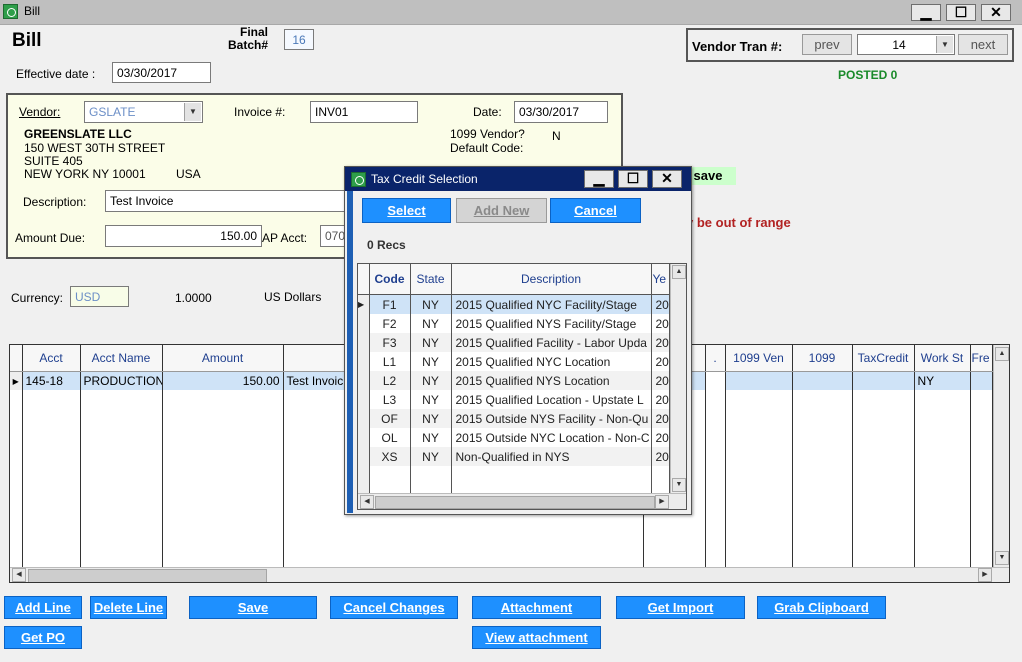 The width and height of the screenshot is (1022, 662). What do you see at coordinates (253, 607) in the screenshot?
I see `save-button: Save` at bounding box center [253, 607].